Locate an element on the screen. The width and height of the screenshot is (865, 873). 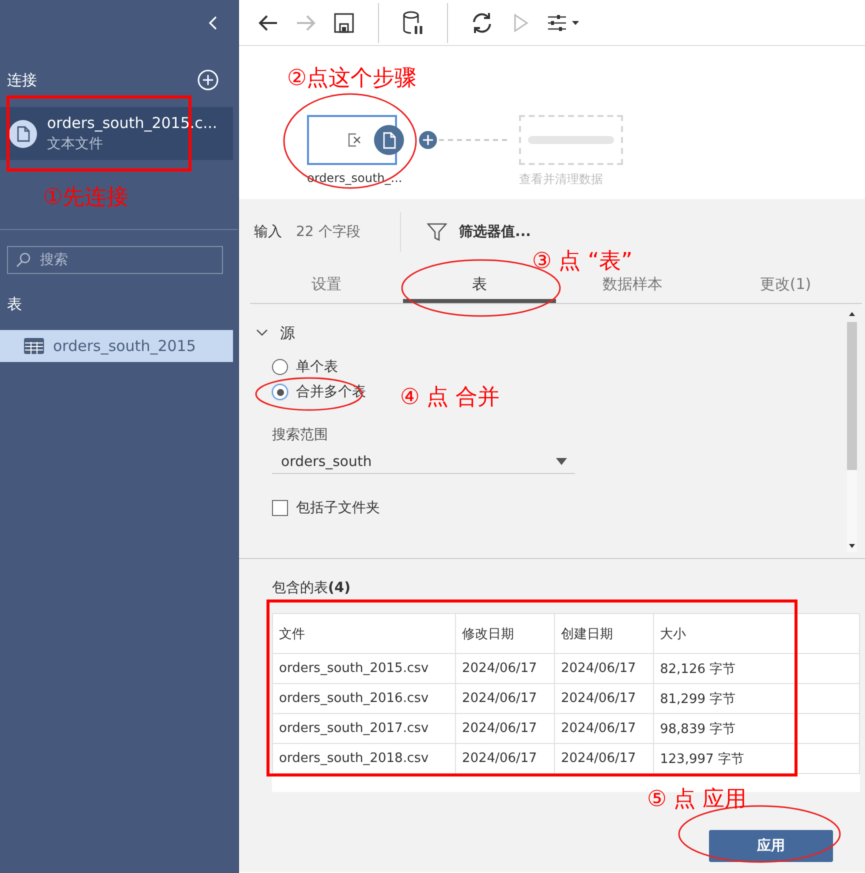
table-cell: orders_south_2017.csv is located at coordinates (364, 729).